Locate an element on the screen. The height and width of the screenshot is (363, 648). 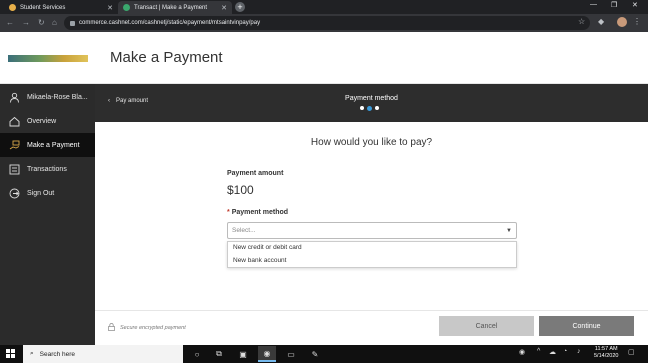
browser-tab-make-payment: Transact | Make a Payment ✕ is located at coordinates (175, 7).